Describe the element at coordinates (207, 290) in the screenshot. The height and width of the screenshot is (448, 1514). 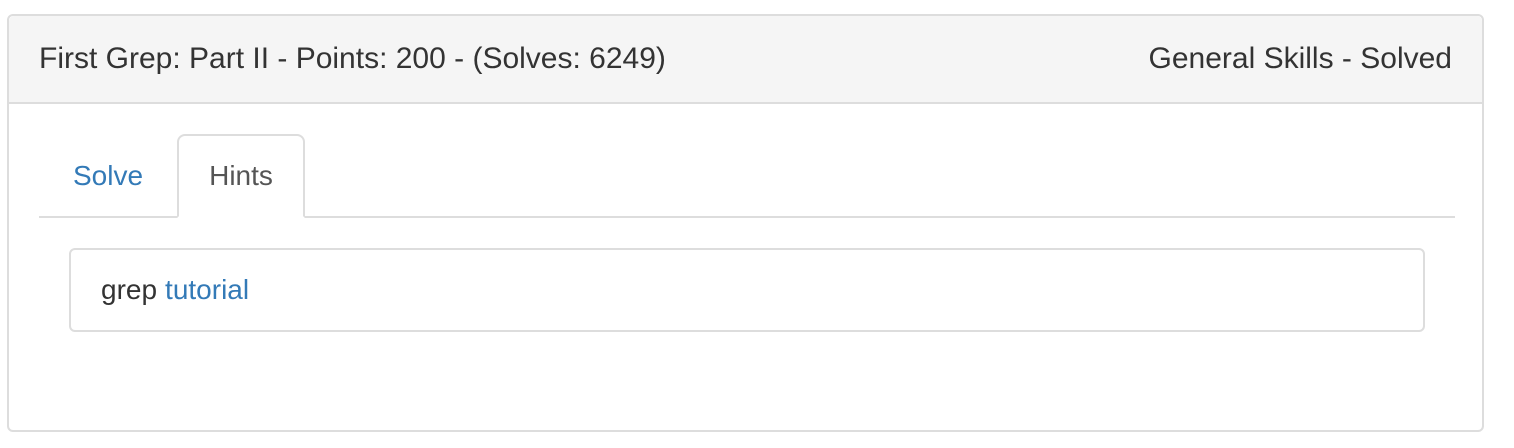
I see `tutorial-link: tutorial` at that location.